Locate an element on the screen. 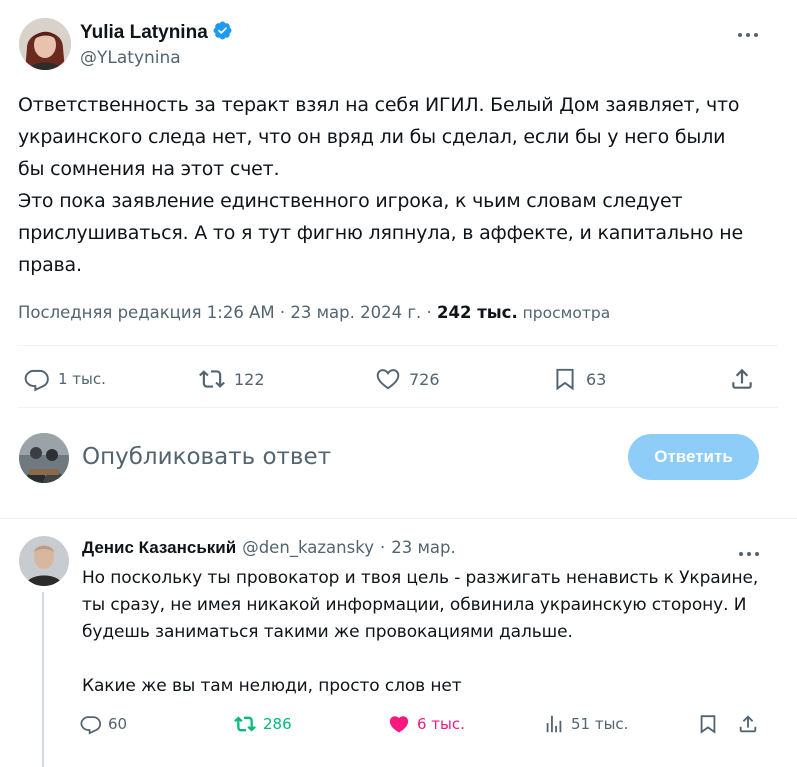  reply-views-button: 51 тыс. is located at coordinates (585, 724).